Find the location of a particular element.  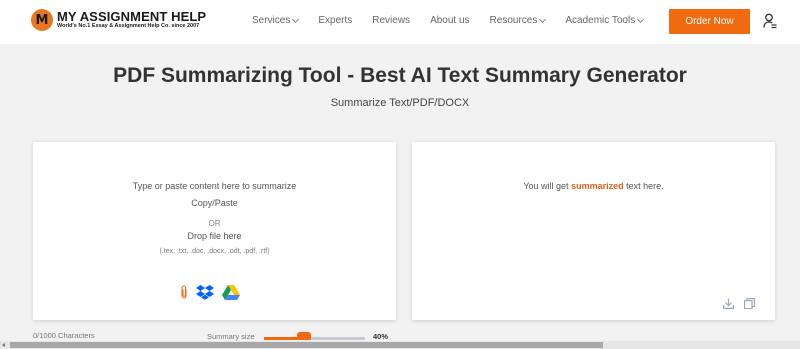

paperclip-icon is located at coordinates (184, 294).